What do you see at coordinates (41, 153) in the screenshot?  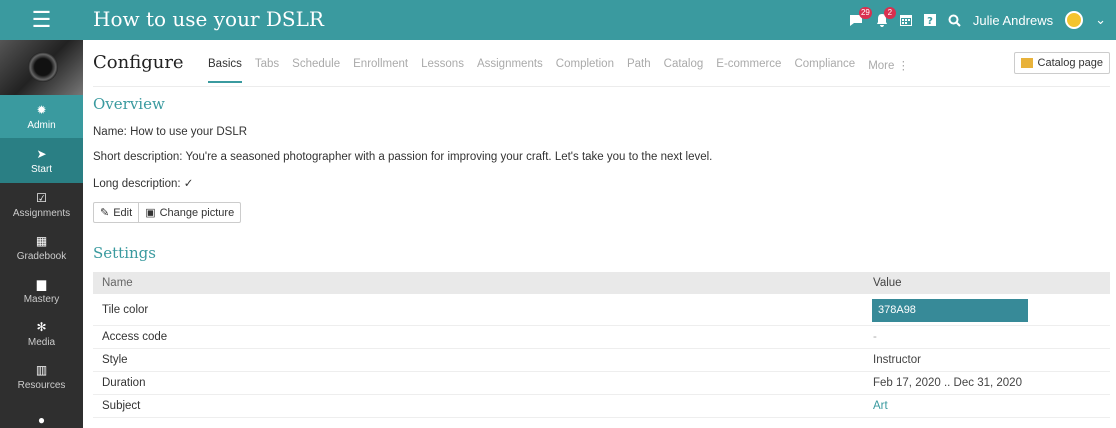 I see `send-icon: ➤` at bounding box center [41, 153].